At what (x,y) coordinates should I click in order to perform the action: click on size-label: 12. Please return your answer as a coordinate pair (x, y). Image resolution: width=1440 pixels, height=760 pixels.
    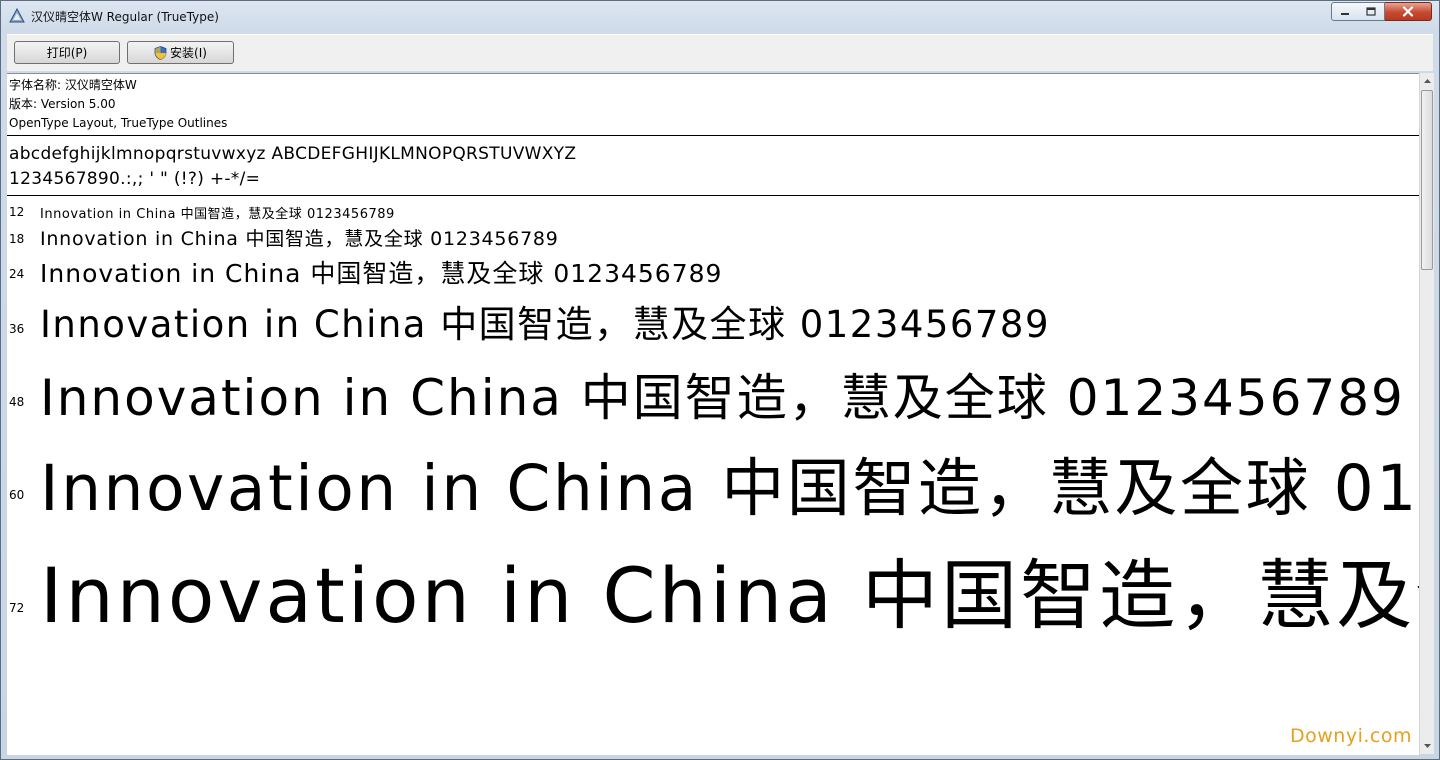
    Looking at the image, I should click on (17, 212).